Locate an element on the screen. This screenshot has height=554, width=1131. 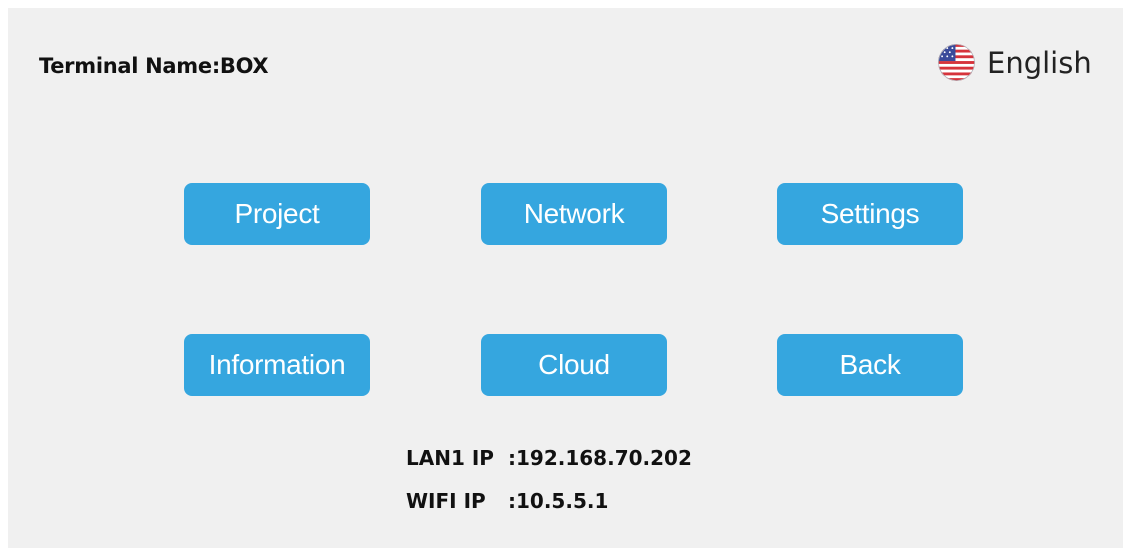
language-label: English is located at coordinates (1039, 62).